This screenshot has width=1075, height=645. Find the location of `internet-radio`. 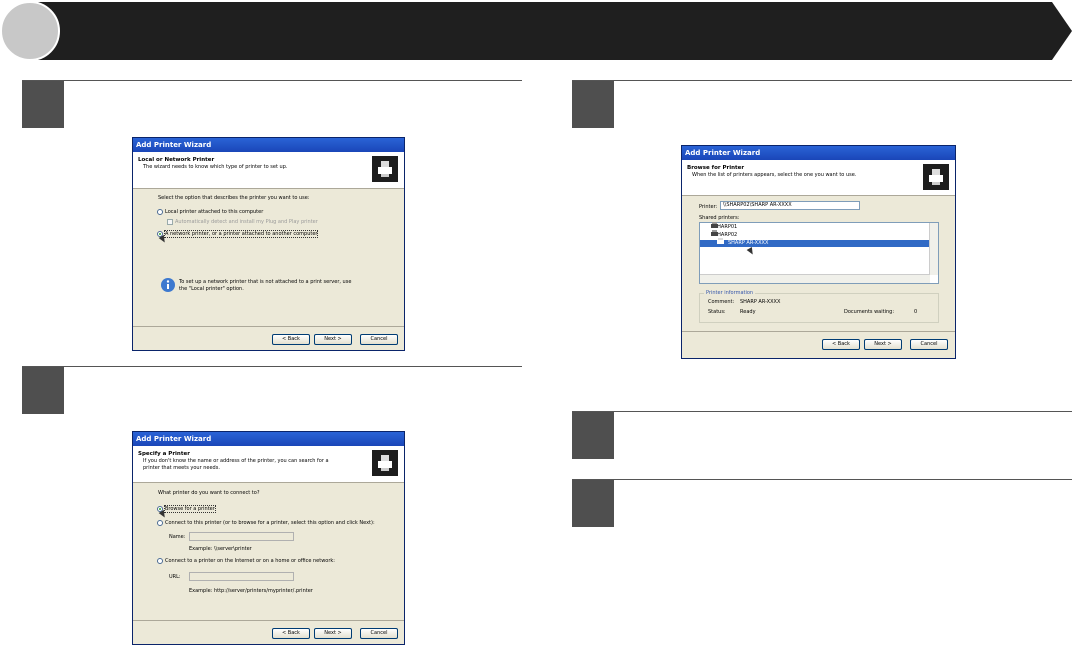

internet-radio is located at coordinates (160, 561).